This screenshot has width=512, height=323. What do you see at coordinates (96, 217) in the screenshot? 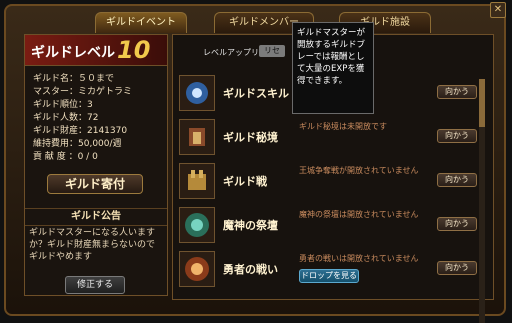
I see `guild-notice-title: ギルド公告` at bounding box center [96, 217].